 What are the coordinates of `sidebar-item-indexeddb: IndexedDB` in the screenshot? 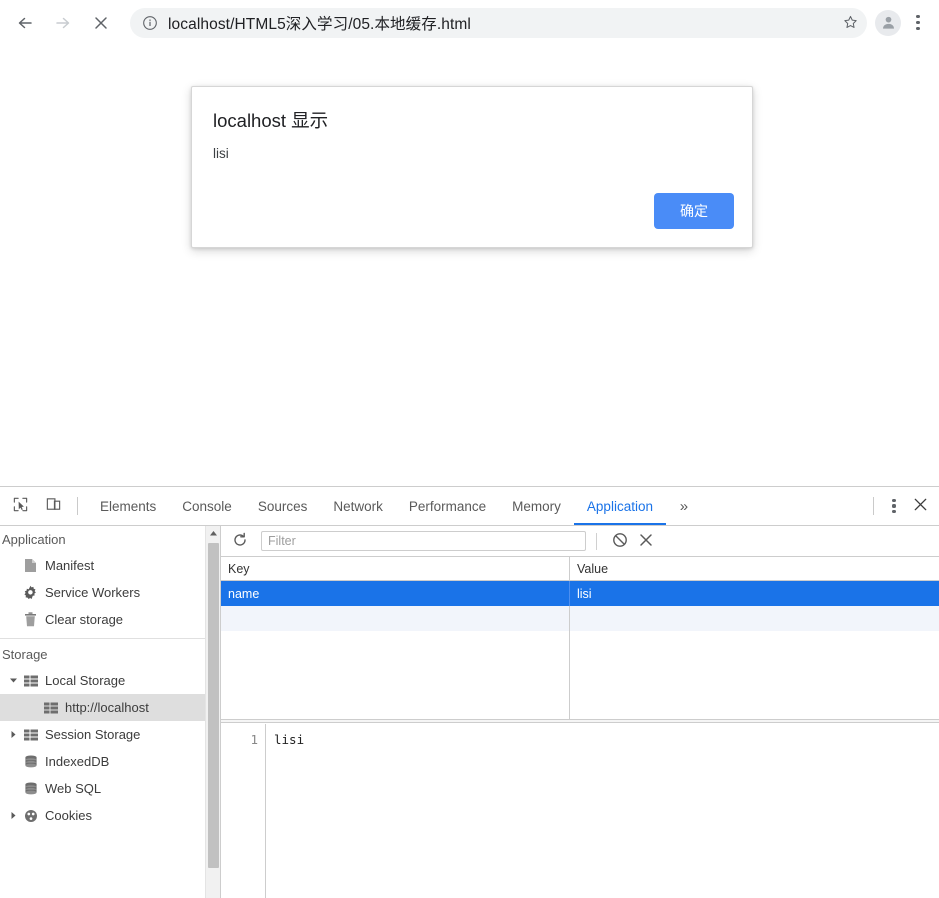 It's located at (110, 761).